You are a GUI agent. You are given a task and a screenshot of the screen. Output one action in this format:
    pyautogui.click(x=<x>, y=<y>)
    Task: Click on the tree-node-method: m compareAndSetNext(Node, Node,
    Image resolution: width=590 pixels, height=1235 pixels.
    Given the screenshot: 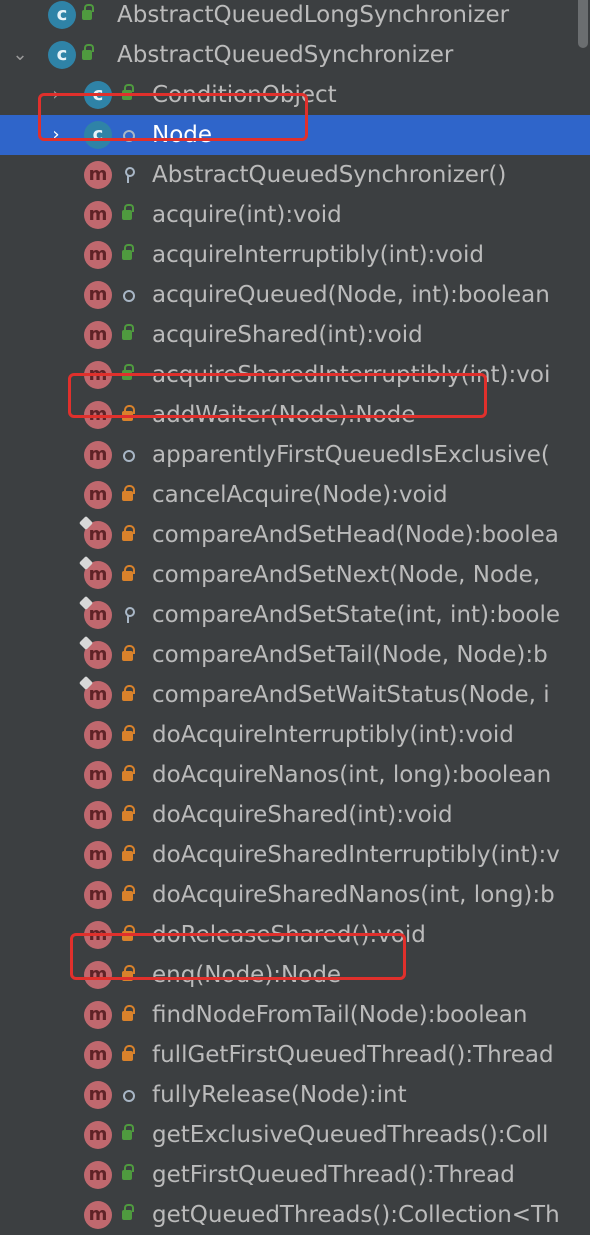 What is the action you would take?
    pyautogui.click(x=295, y=575)
    